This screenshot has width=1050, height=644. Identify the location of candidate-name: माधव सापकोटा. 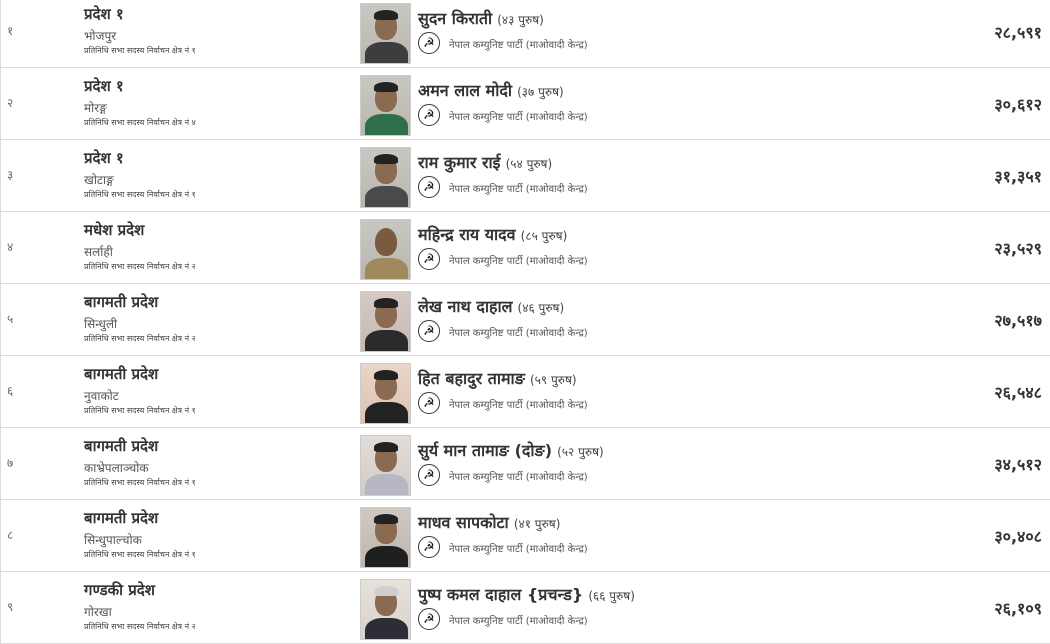
(463, 522).